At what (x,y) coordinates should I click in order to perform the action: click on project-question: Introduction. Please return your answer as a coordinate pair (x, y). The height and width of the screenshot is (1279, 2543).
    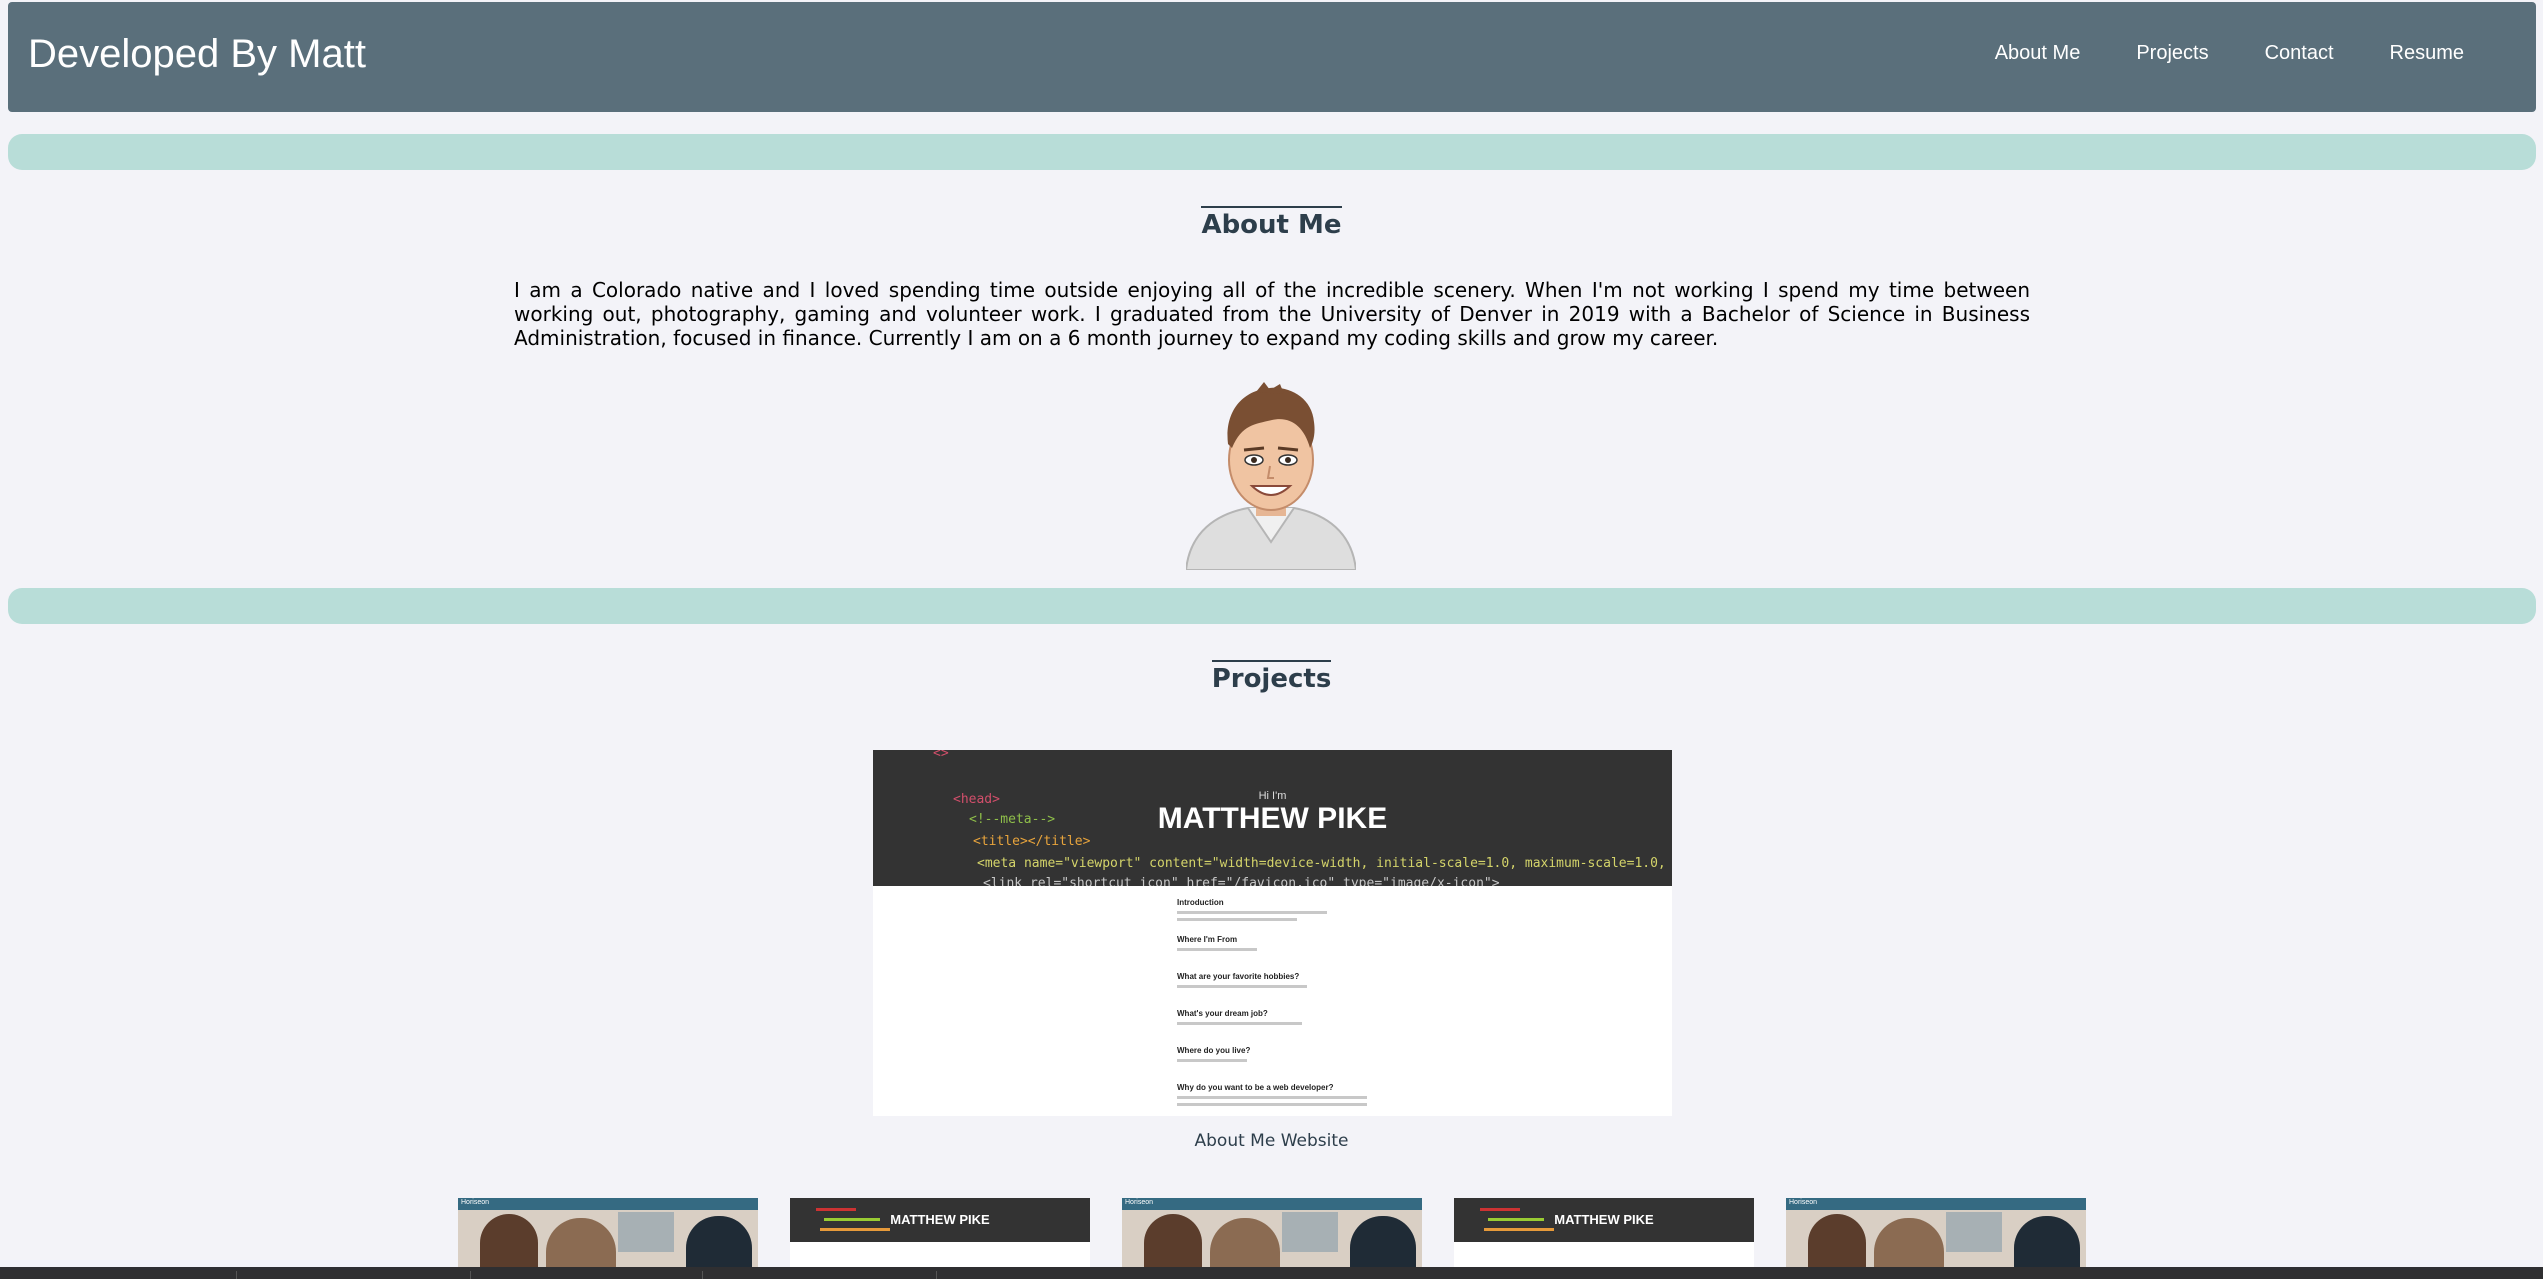
    Looking at the image, I should click on (1200, 902).